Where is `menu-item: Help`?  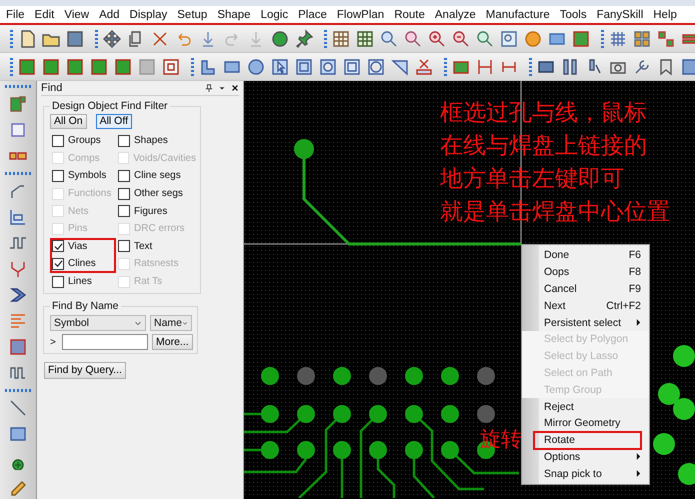 menu-item: Help is located at coordinates (665, 14).